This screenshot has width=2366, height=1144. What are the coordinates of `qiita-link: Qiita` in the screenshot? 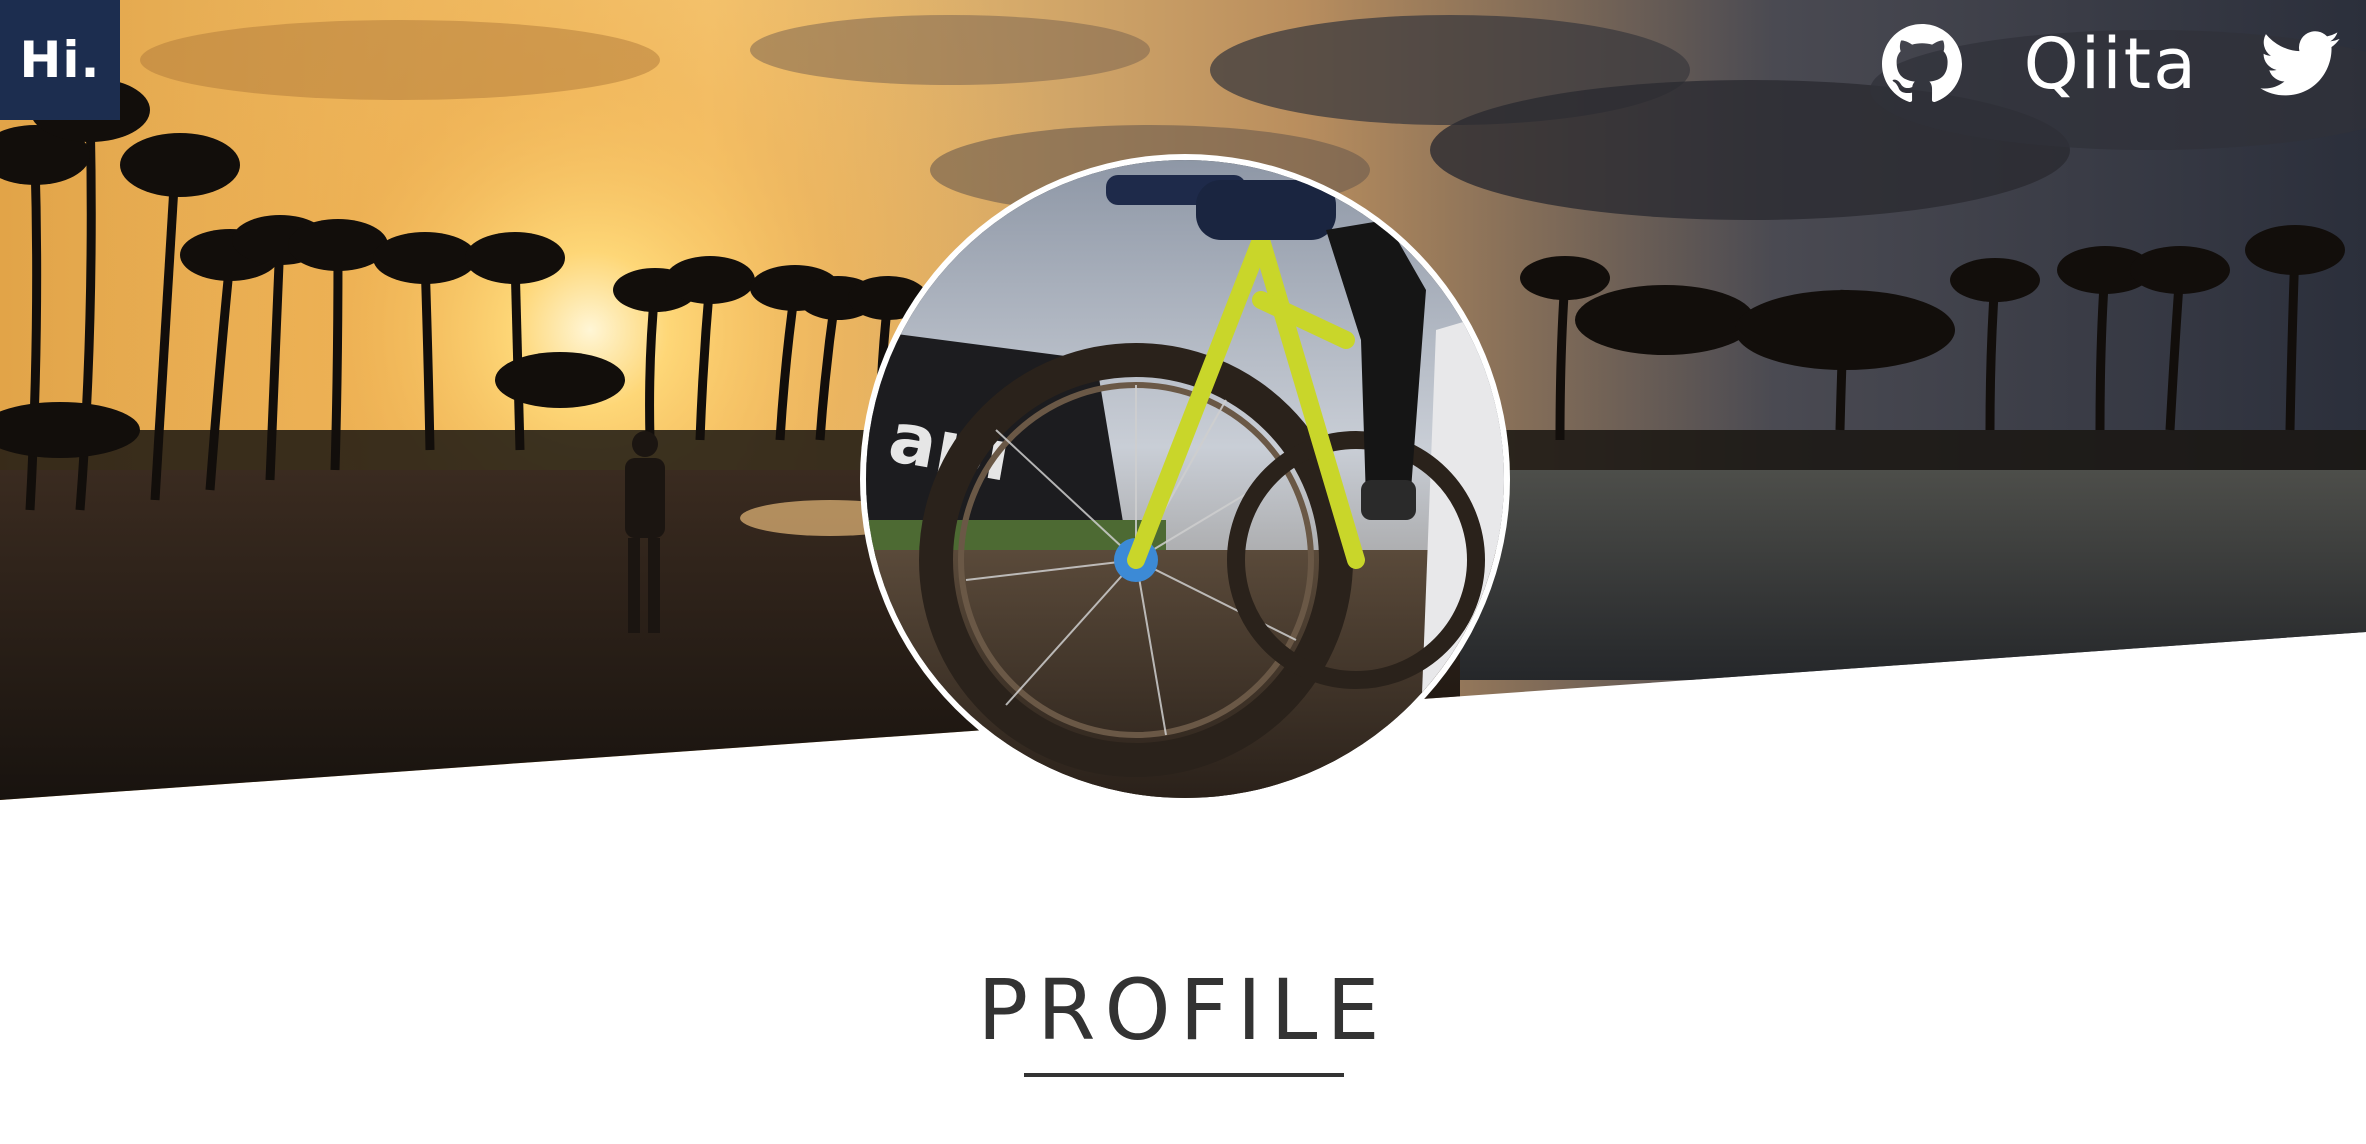 It's located at (2111, 64).